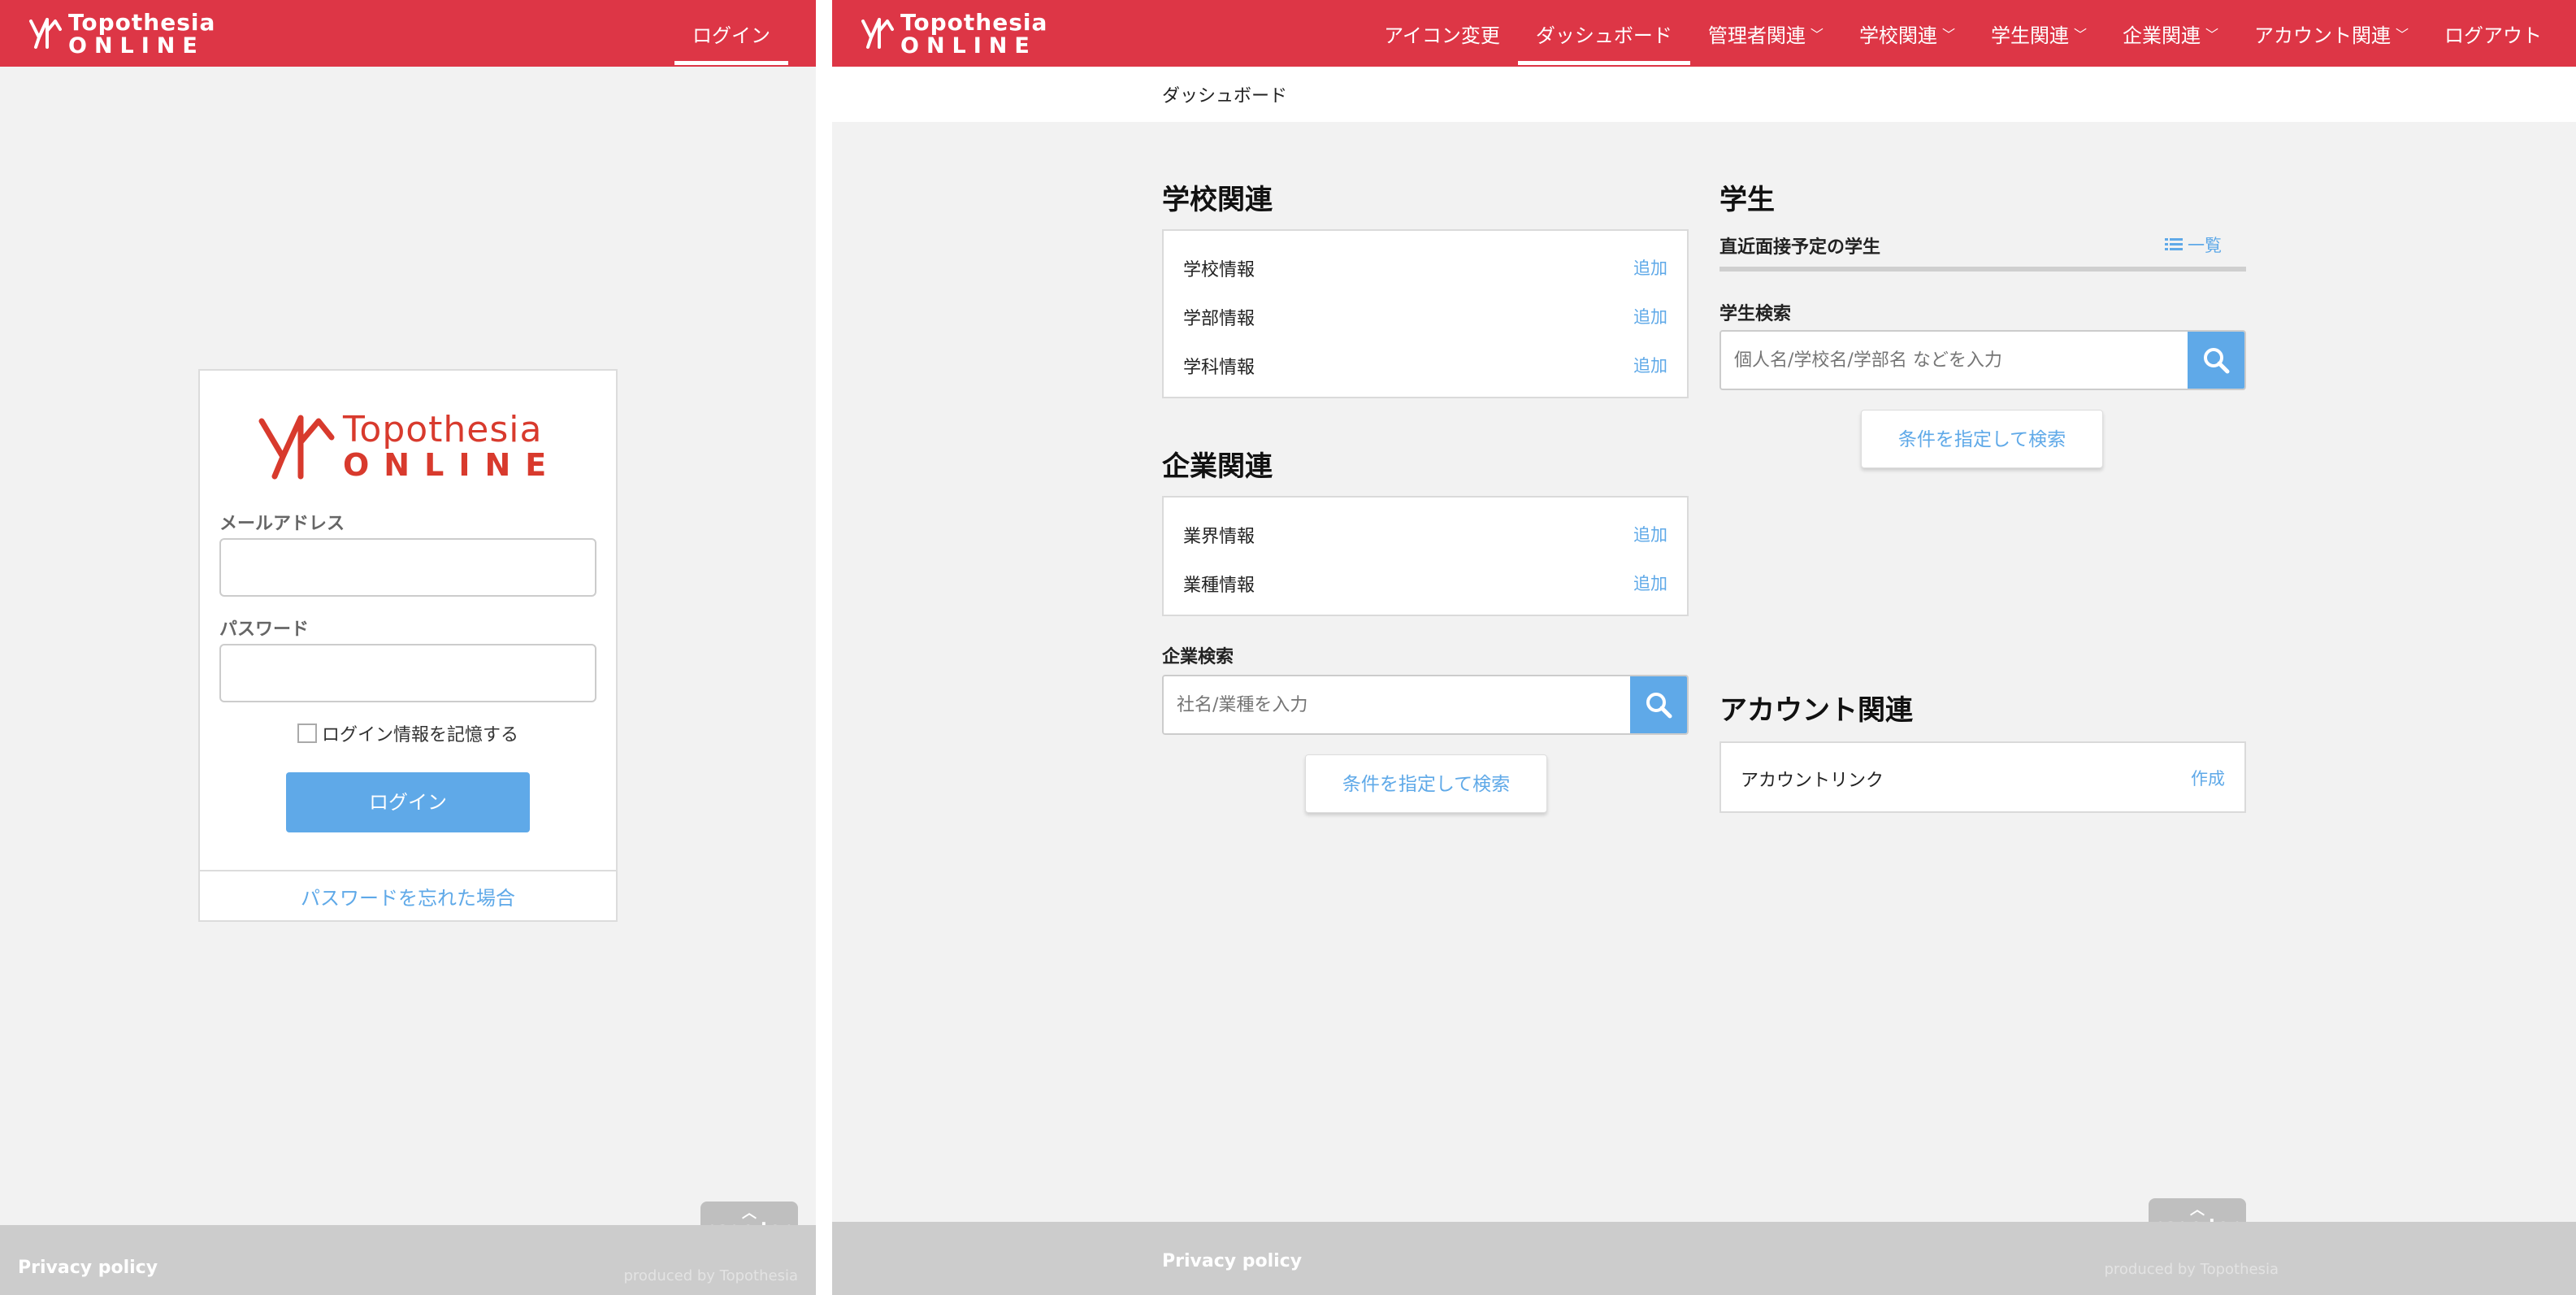  Describe the element at coordinates (2322, 35) in the screenshot. I see `nav-label: アカウント関連` at that location.